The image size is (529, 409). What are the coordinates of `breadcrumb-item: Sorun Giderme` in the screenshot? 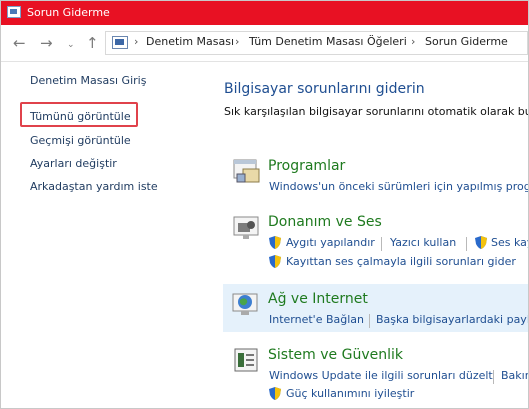 It's located at (466, 41).